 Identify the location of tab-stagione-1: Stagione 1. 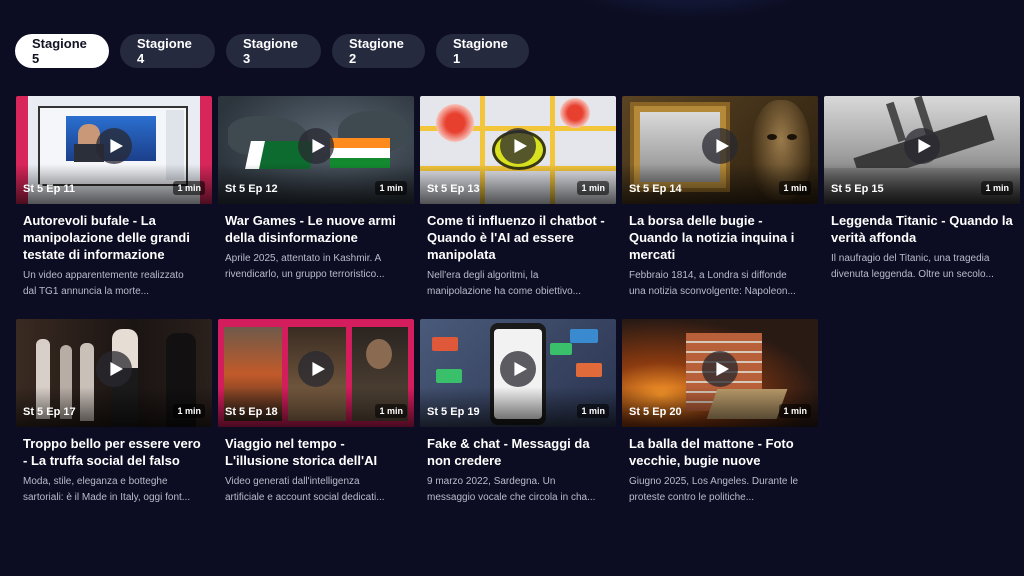
(482, 51).